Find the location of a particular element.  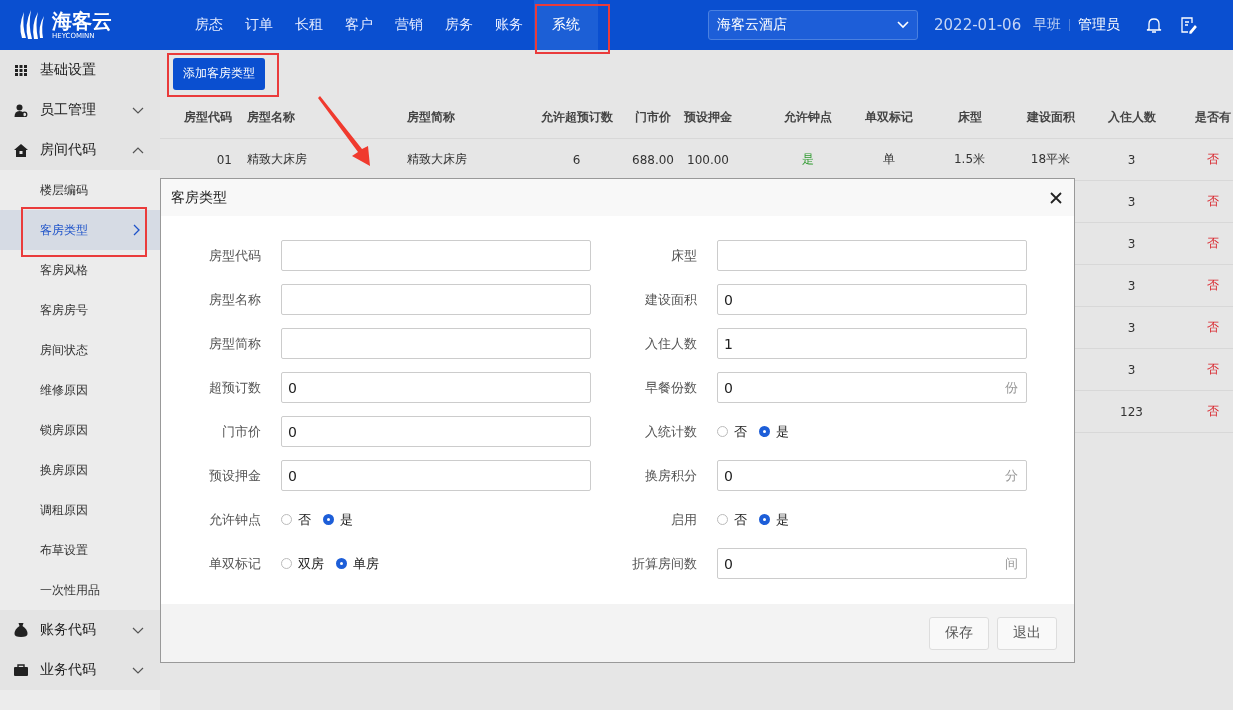

table-cell: 18平米 is located at coordinates (1050, 159).